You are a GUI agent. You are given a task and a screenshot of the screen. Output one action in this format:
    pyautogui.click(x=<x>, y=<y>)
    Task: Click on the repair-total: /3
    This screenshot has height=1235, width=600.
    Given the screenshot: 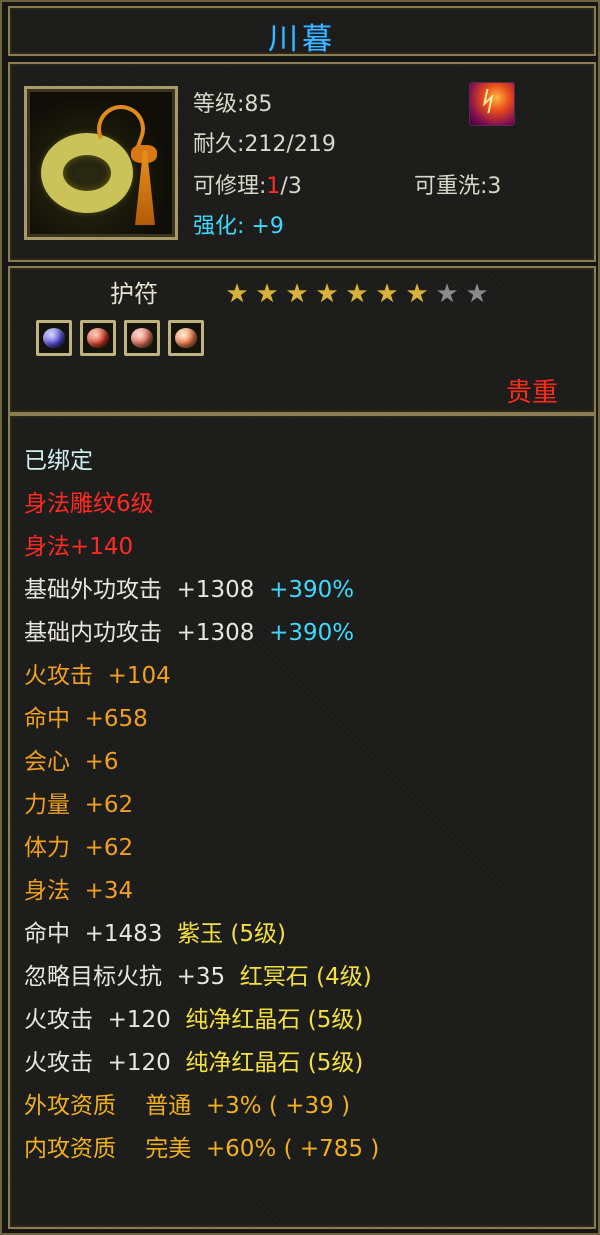 What is the action you would take?
    pyautogui.click(x=291, y=186)
    